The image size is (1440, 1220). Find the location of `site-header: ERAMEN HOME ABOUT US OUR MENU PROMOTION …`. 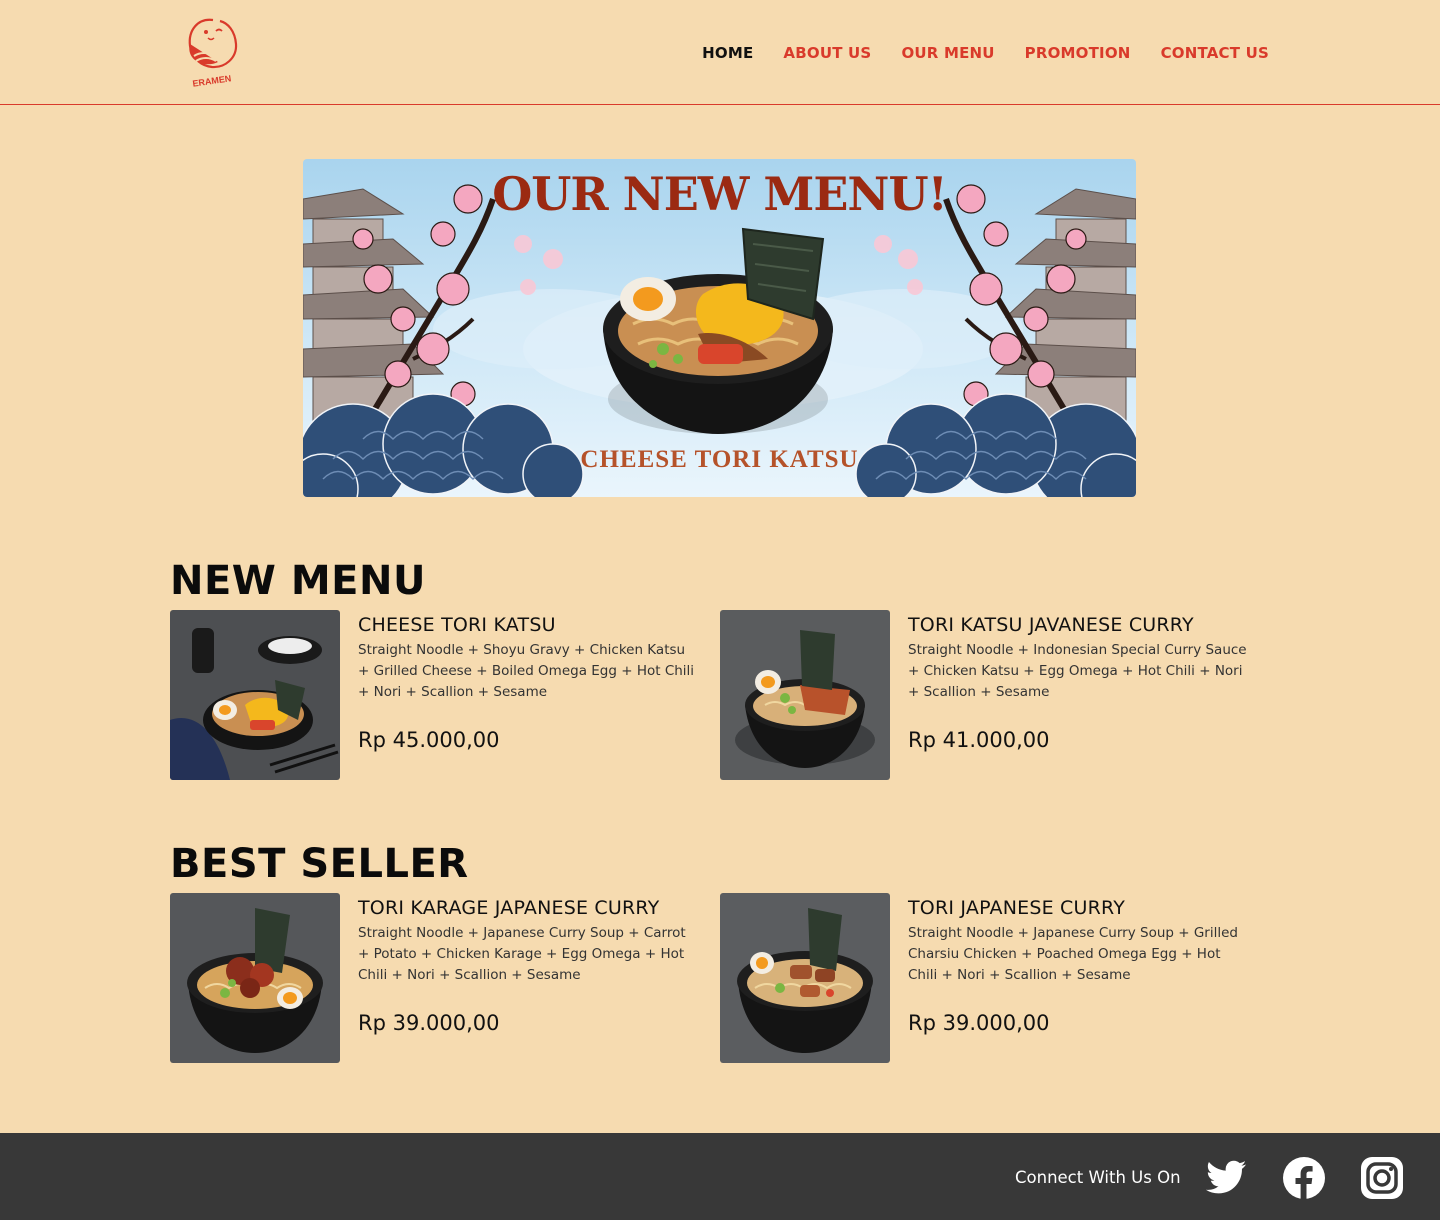

site-header: ERAMEN HOME ABOUT US OUR MENU PROMOTION … is located at coordinates (720, 52).